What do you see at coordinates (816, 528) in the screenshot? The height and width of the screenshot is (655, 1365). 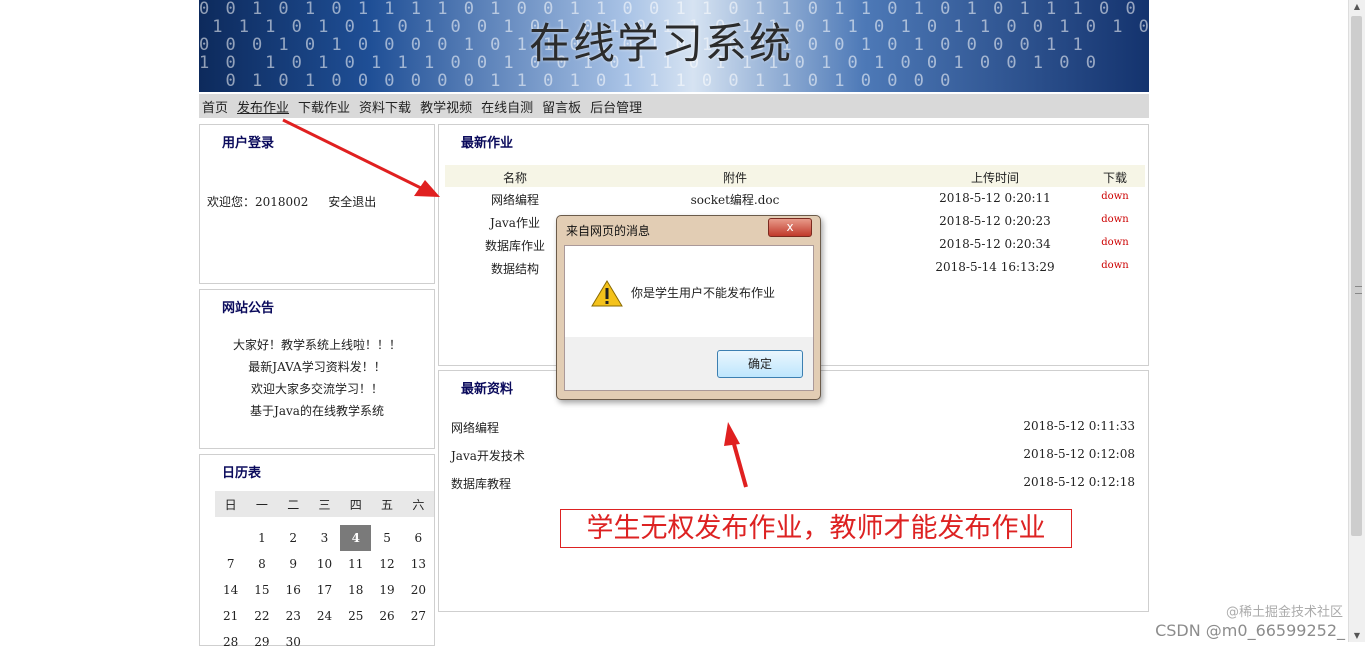 I see `annotation-text: 学生无权发布作业，教师才能发布作业` at bounding box center [816, 528].